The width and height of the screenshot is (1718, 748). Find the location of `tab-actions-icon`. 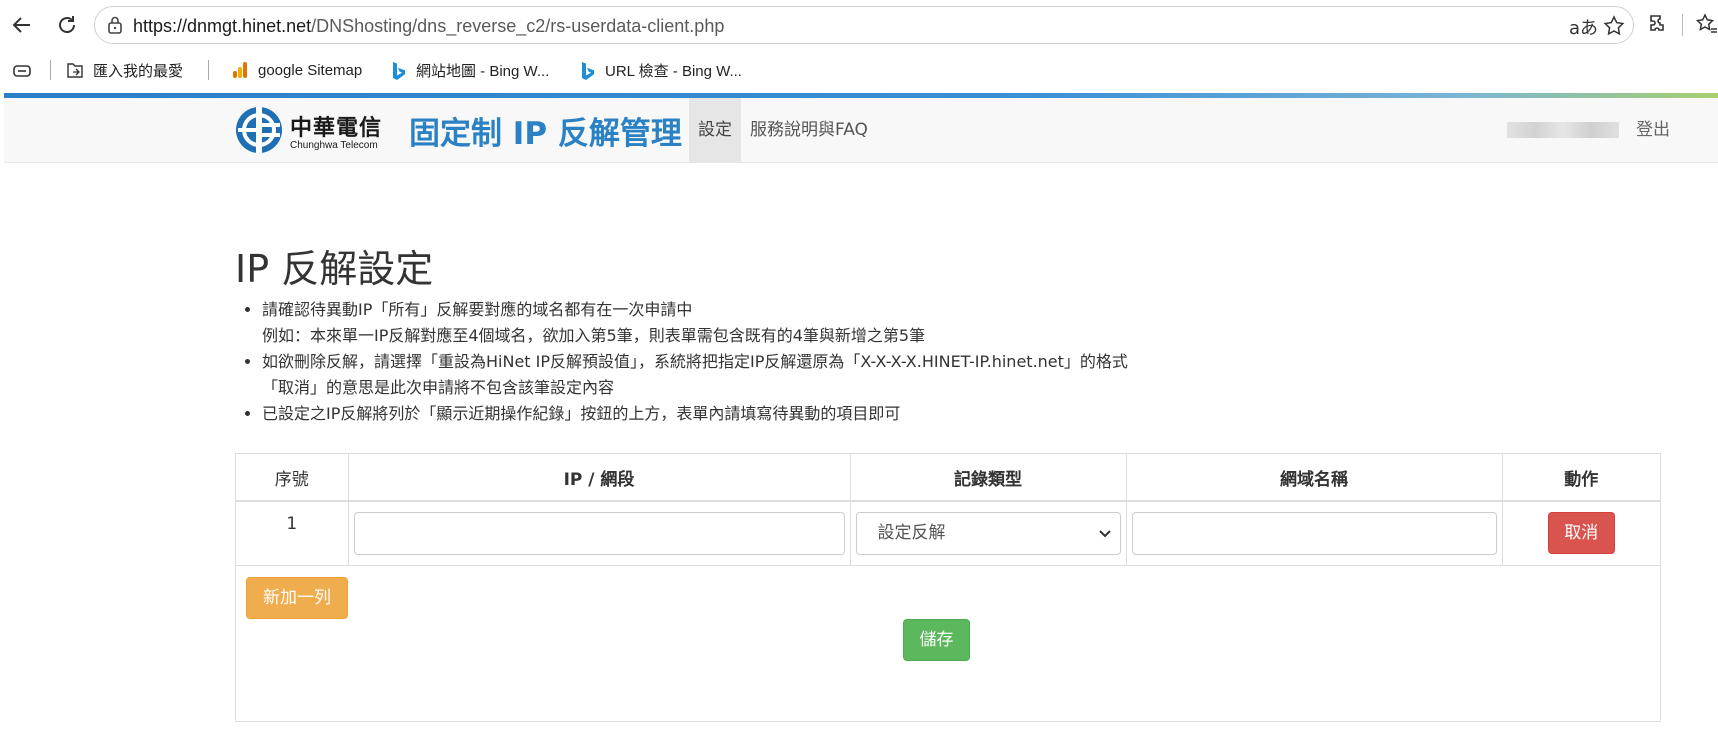

tab-actions-icon is located at coordinates (22, 71).